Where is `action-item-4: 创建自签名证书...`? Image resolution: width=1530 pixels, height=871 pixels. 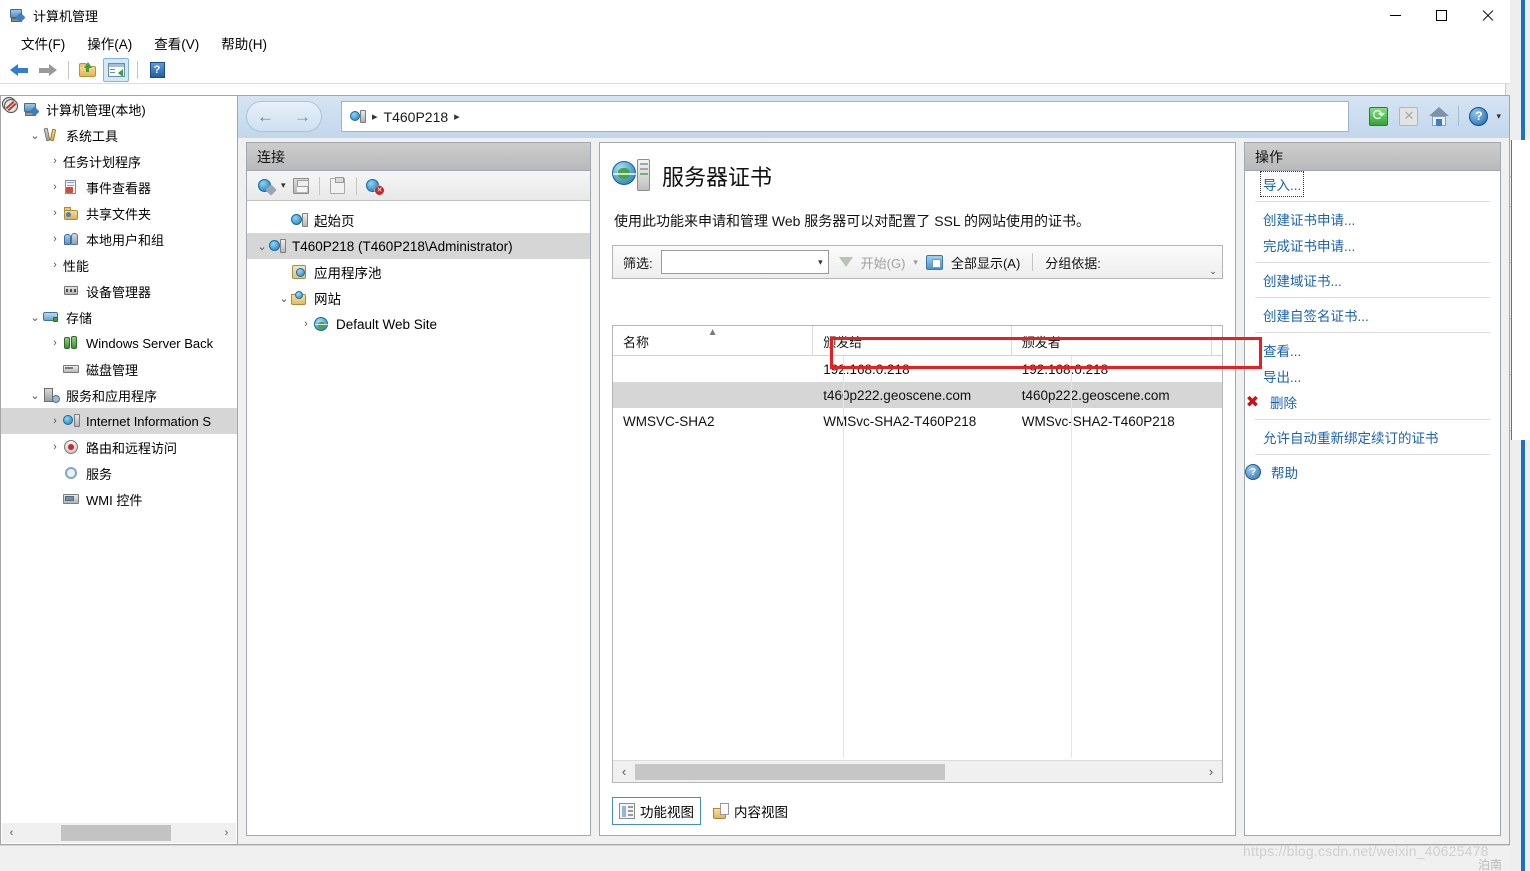
action-item-4: 创建自签名证书... is located at coordinates (1372, 315).